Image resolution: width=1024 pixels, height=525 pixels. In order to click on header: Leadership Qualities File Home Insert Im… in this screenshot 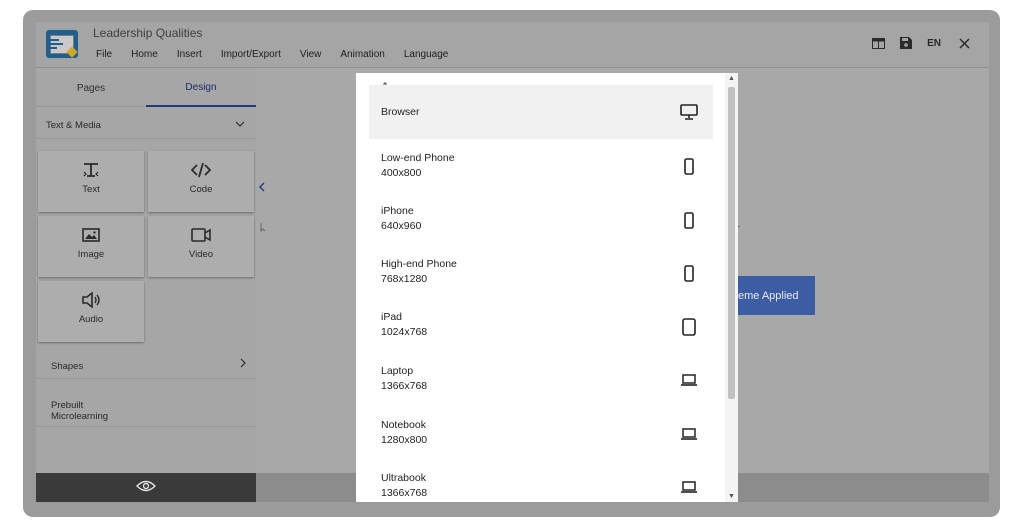, I will do `click(512, 45)`.